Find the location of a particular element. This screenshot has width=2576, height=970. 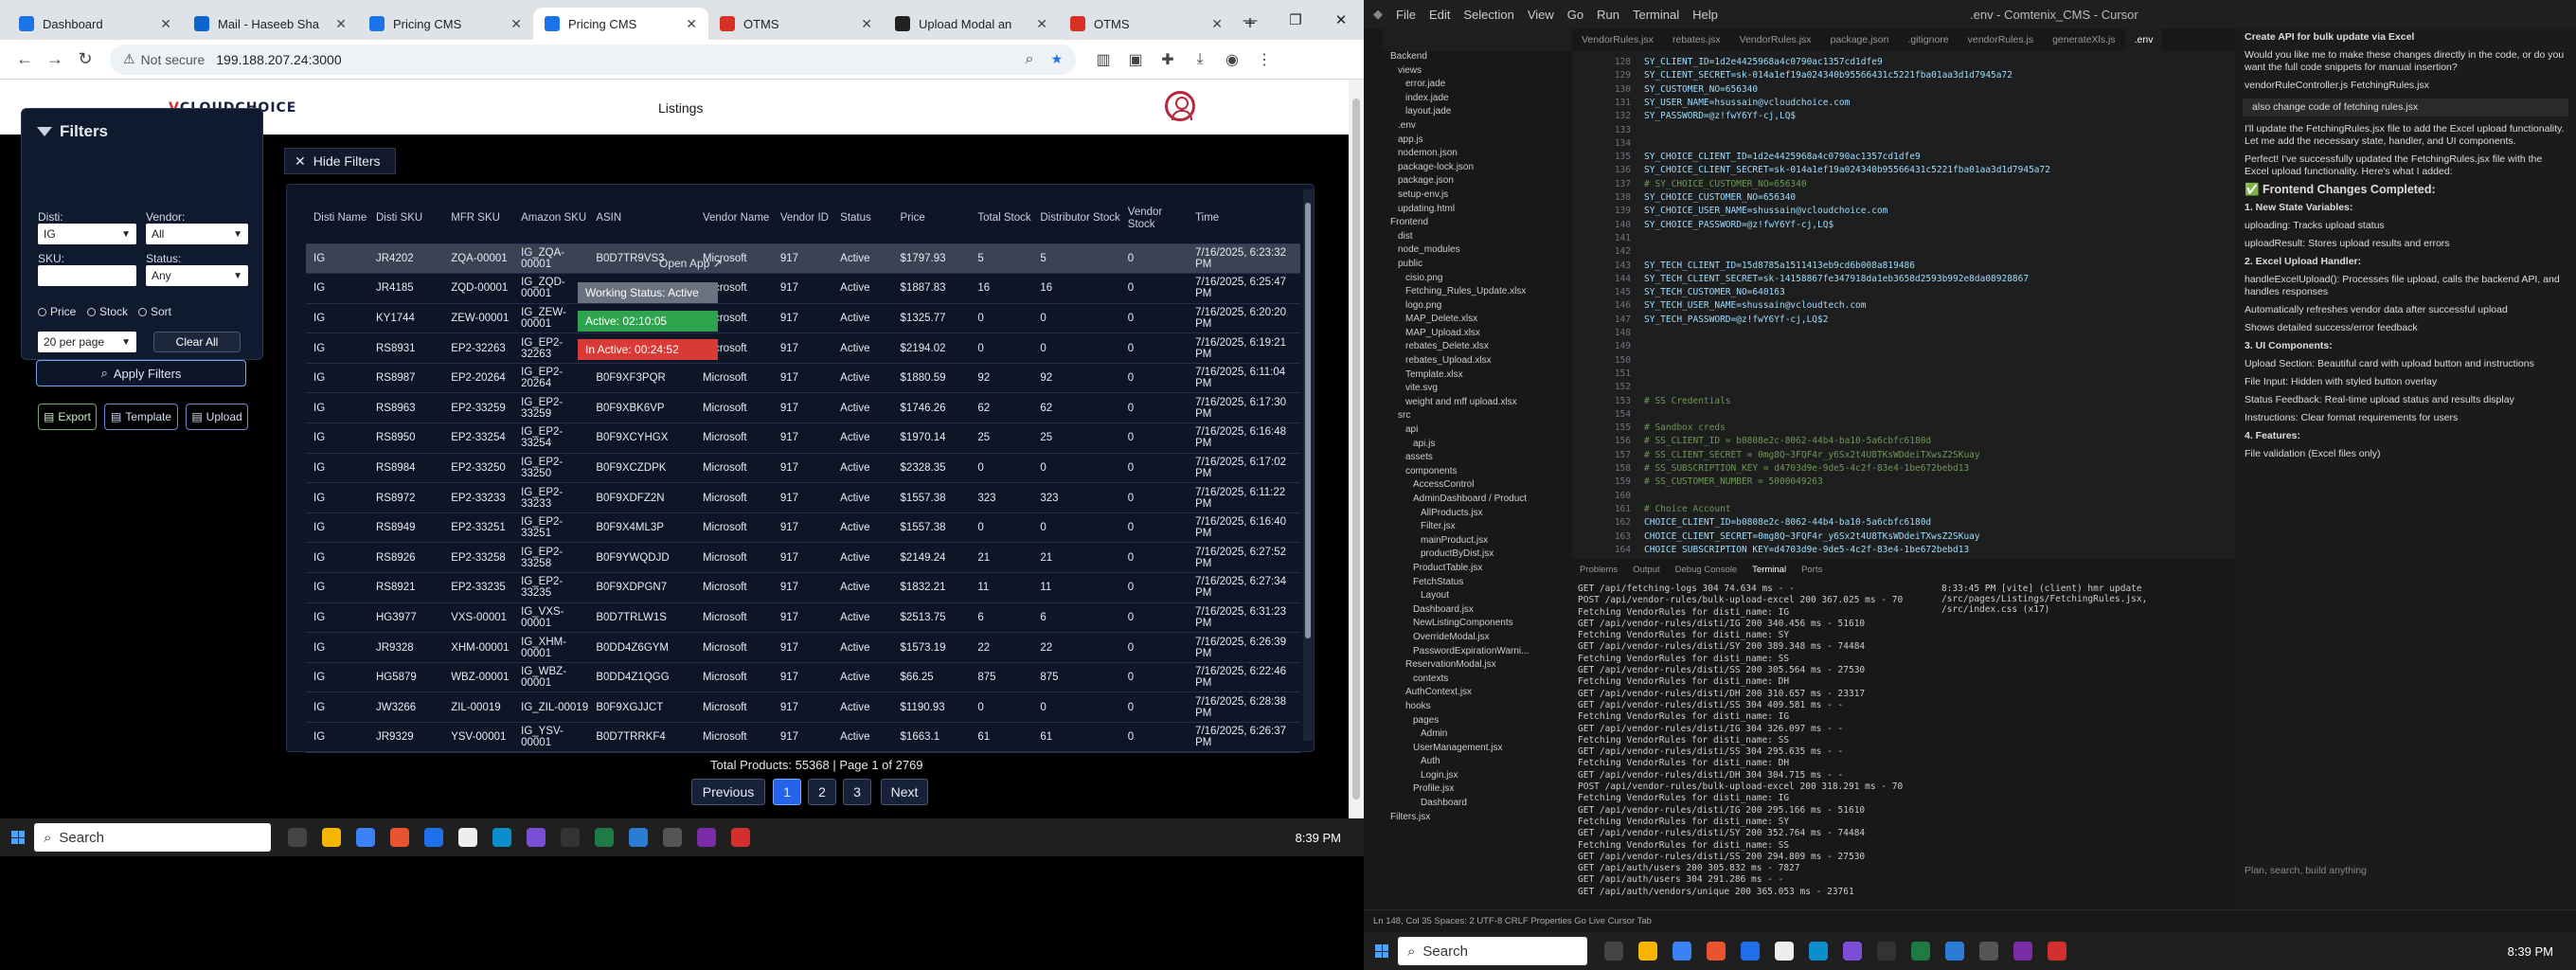

explorer-item: Fetching_Rules_Update.xlsx is located at coordinates (1477, 293).